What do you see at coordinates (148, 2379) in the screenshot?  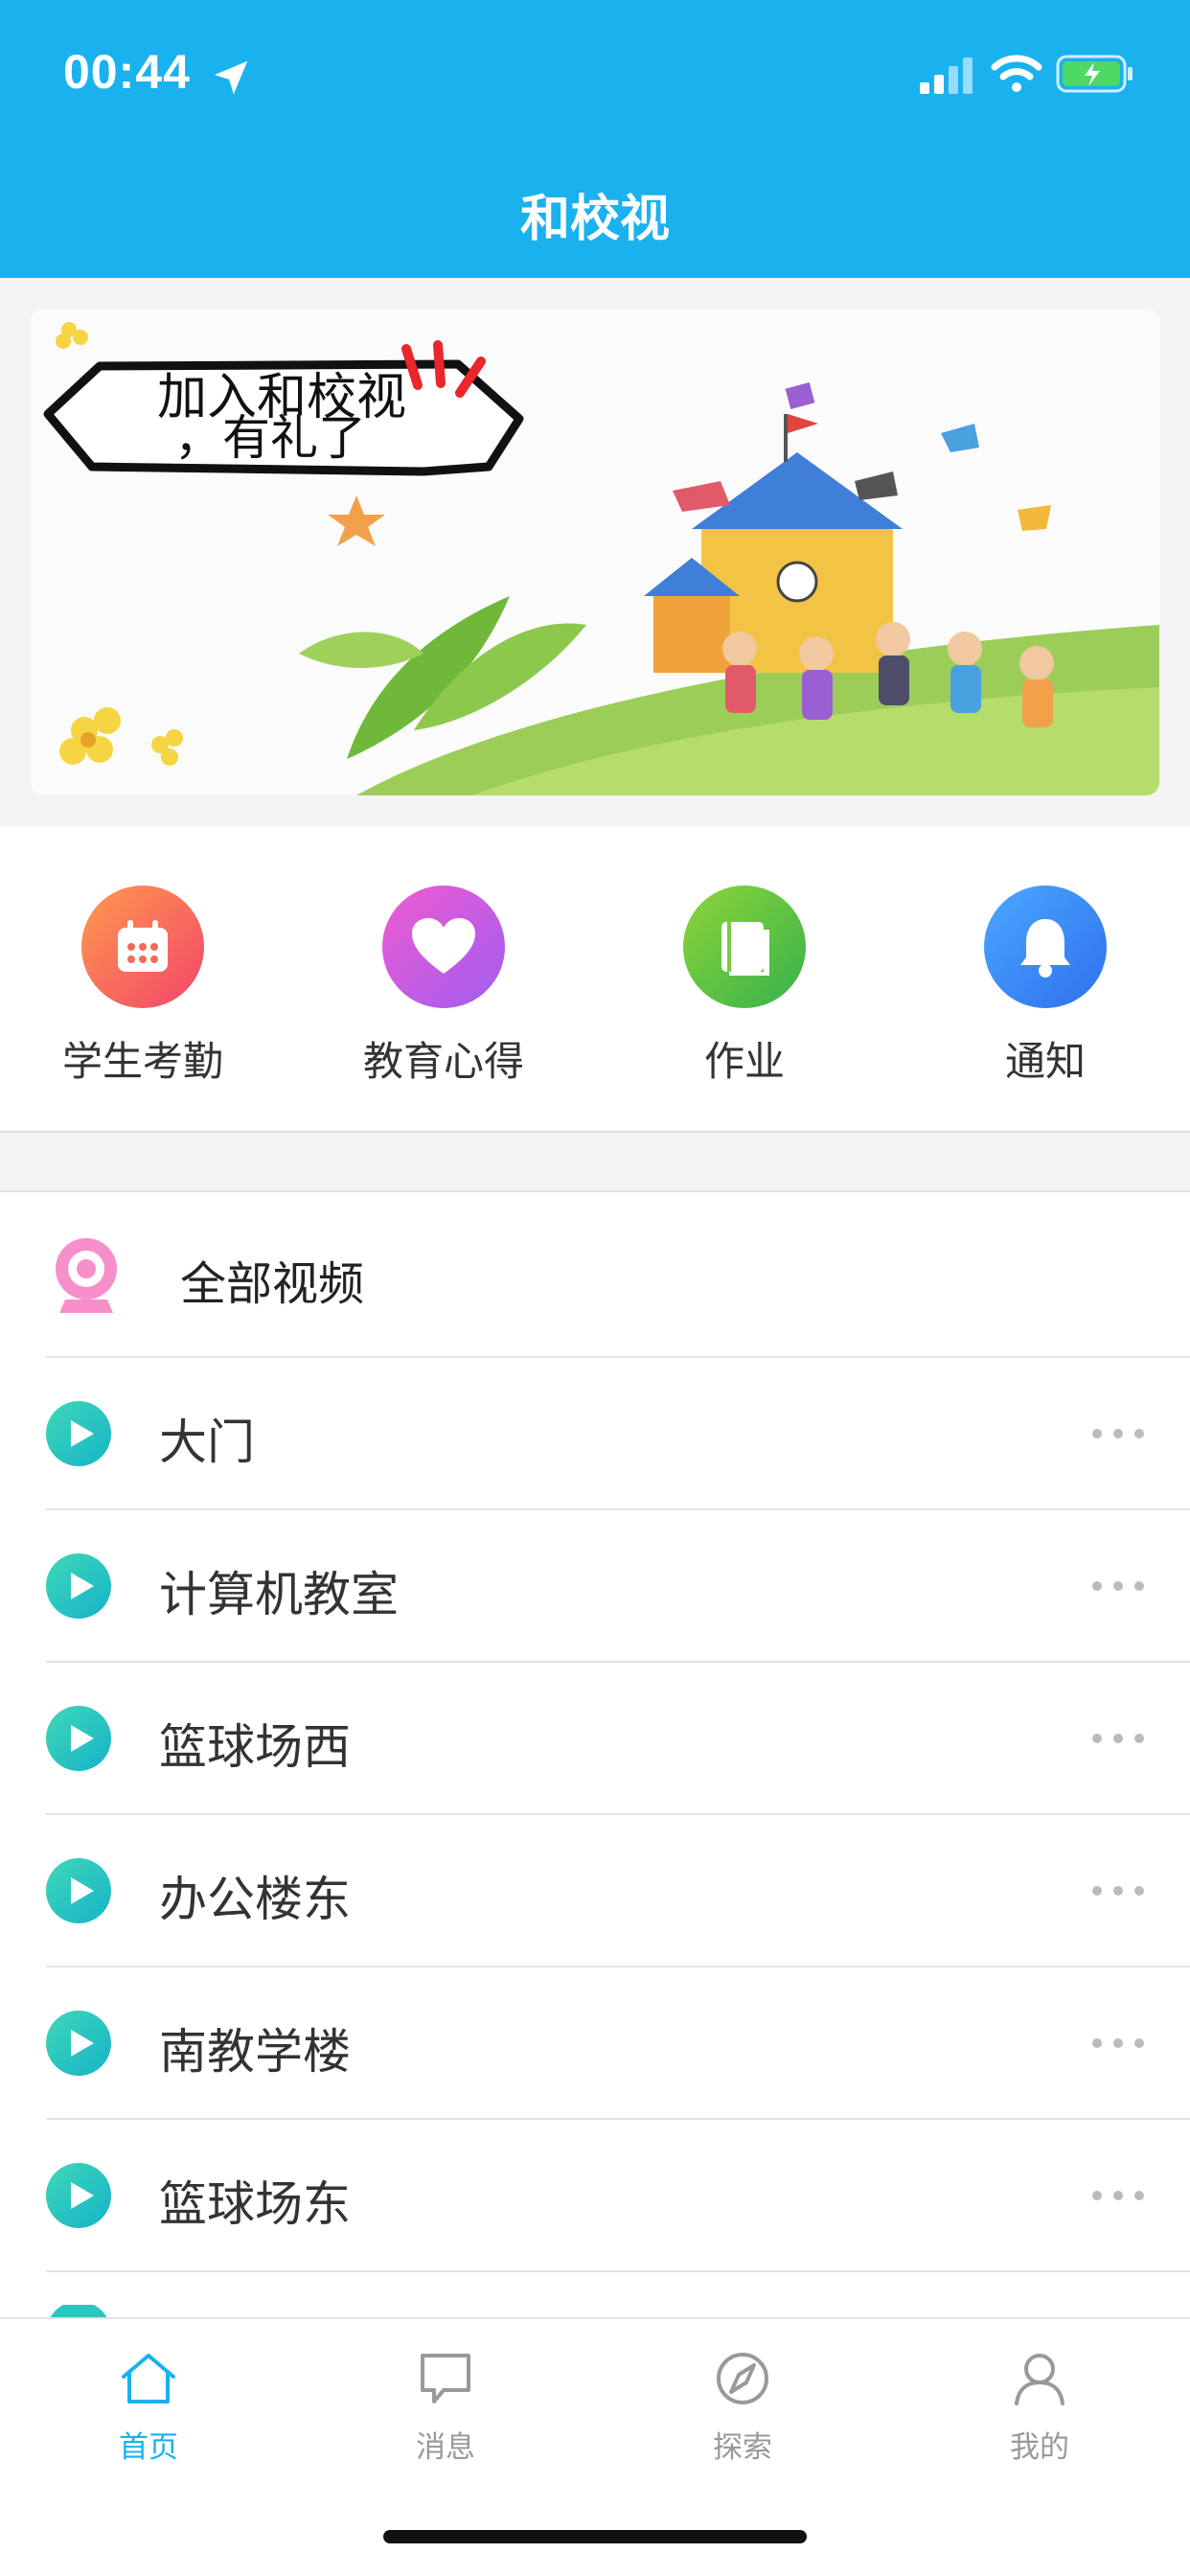 I see `home-icon` at bounding box center [148, 2379].